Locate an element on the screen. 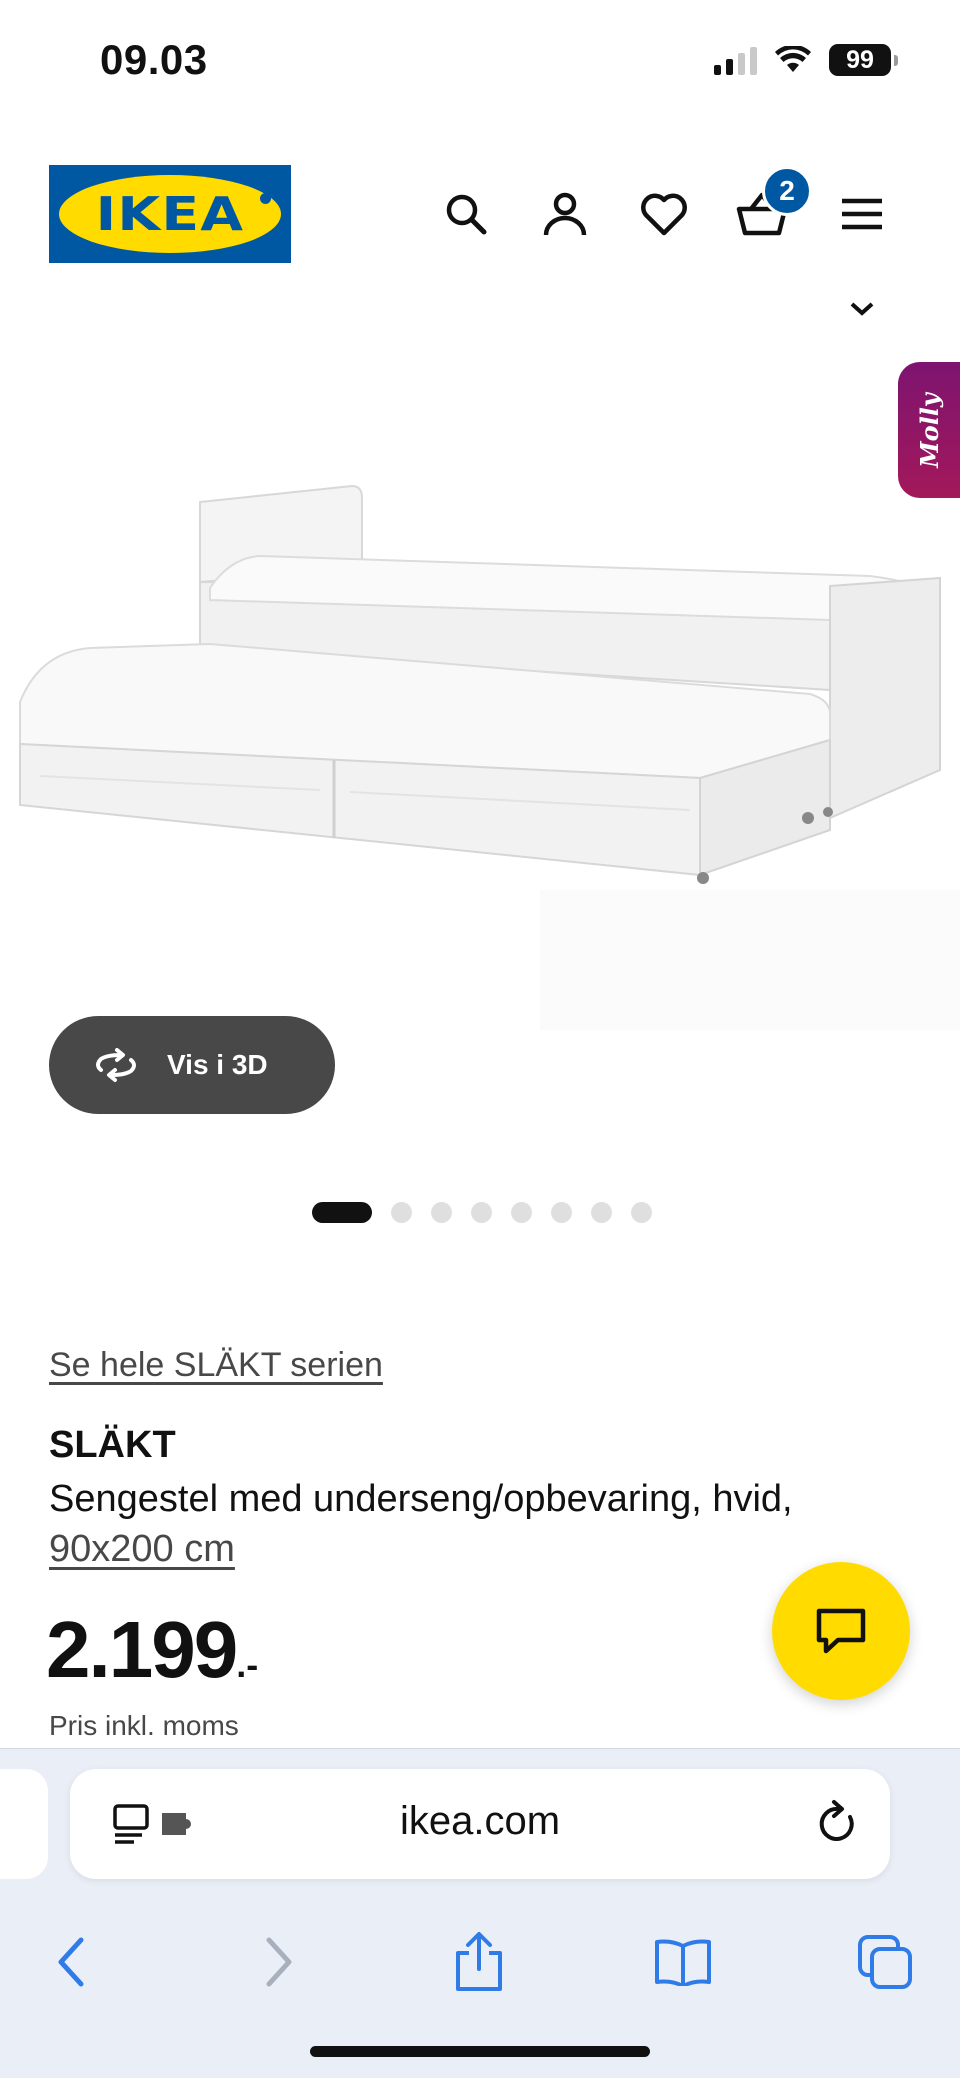  price-suffix: .- is located at coordinates (247, 1664).